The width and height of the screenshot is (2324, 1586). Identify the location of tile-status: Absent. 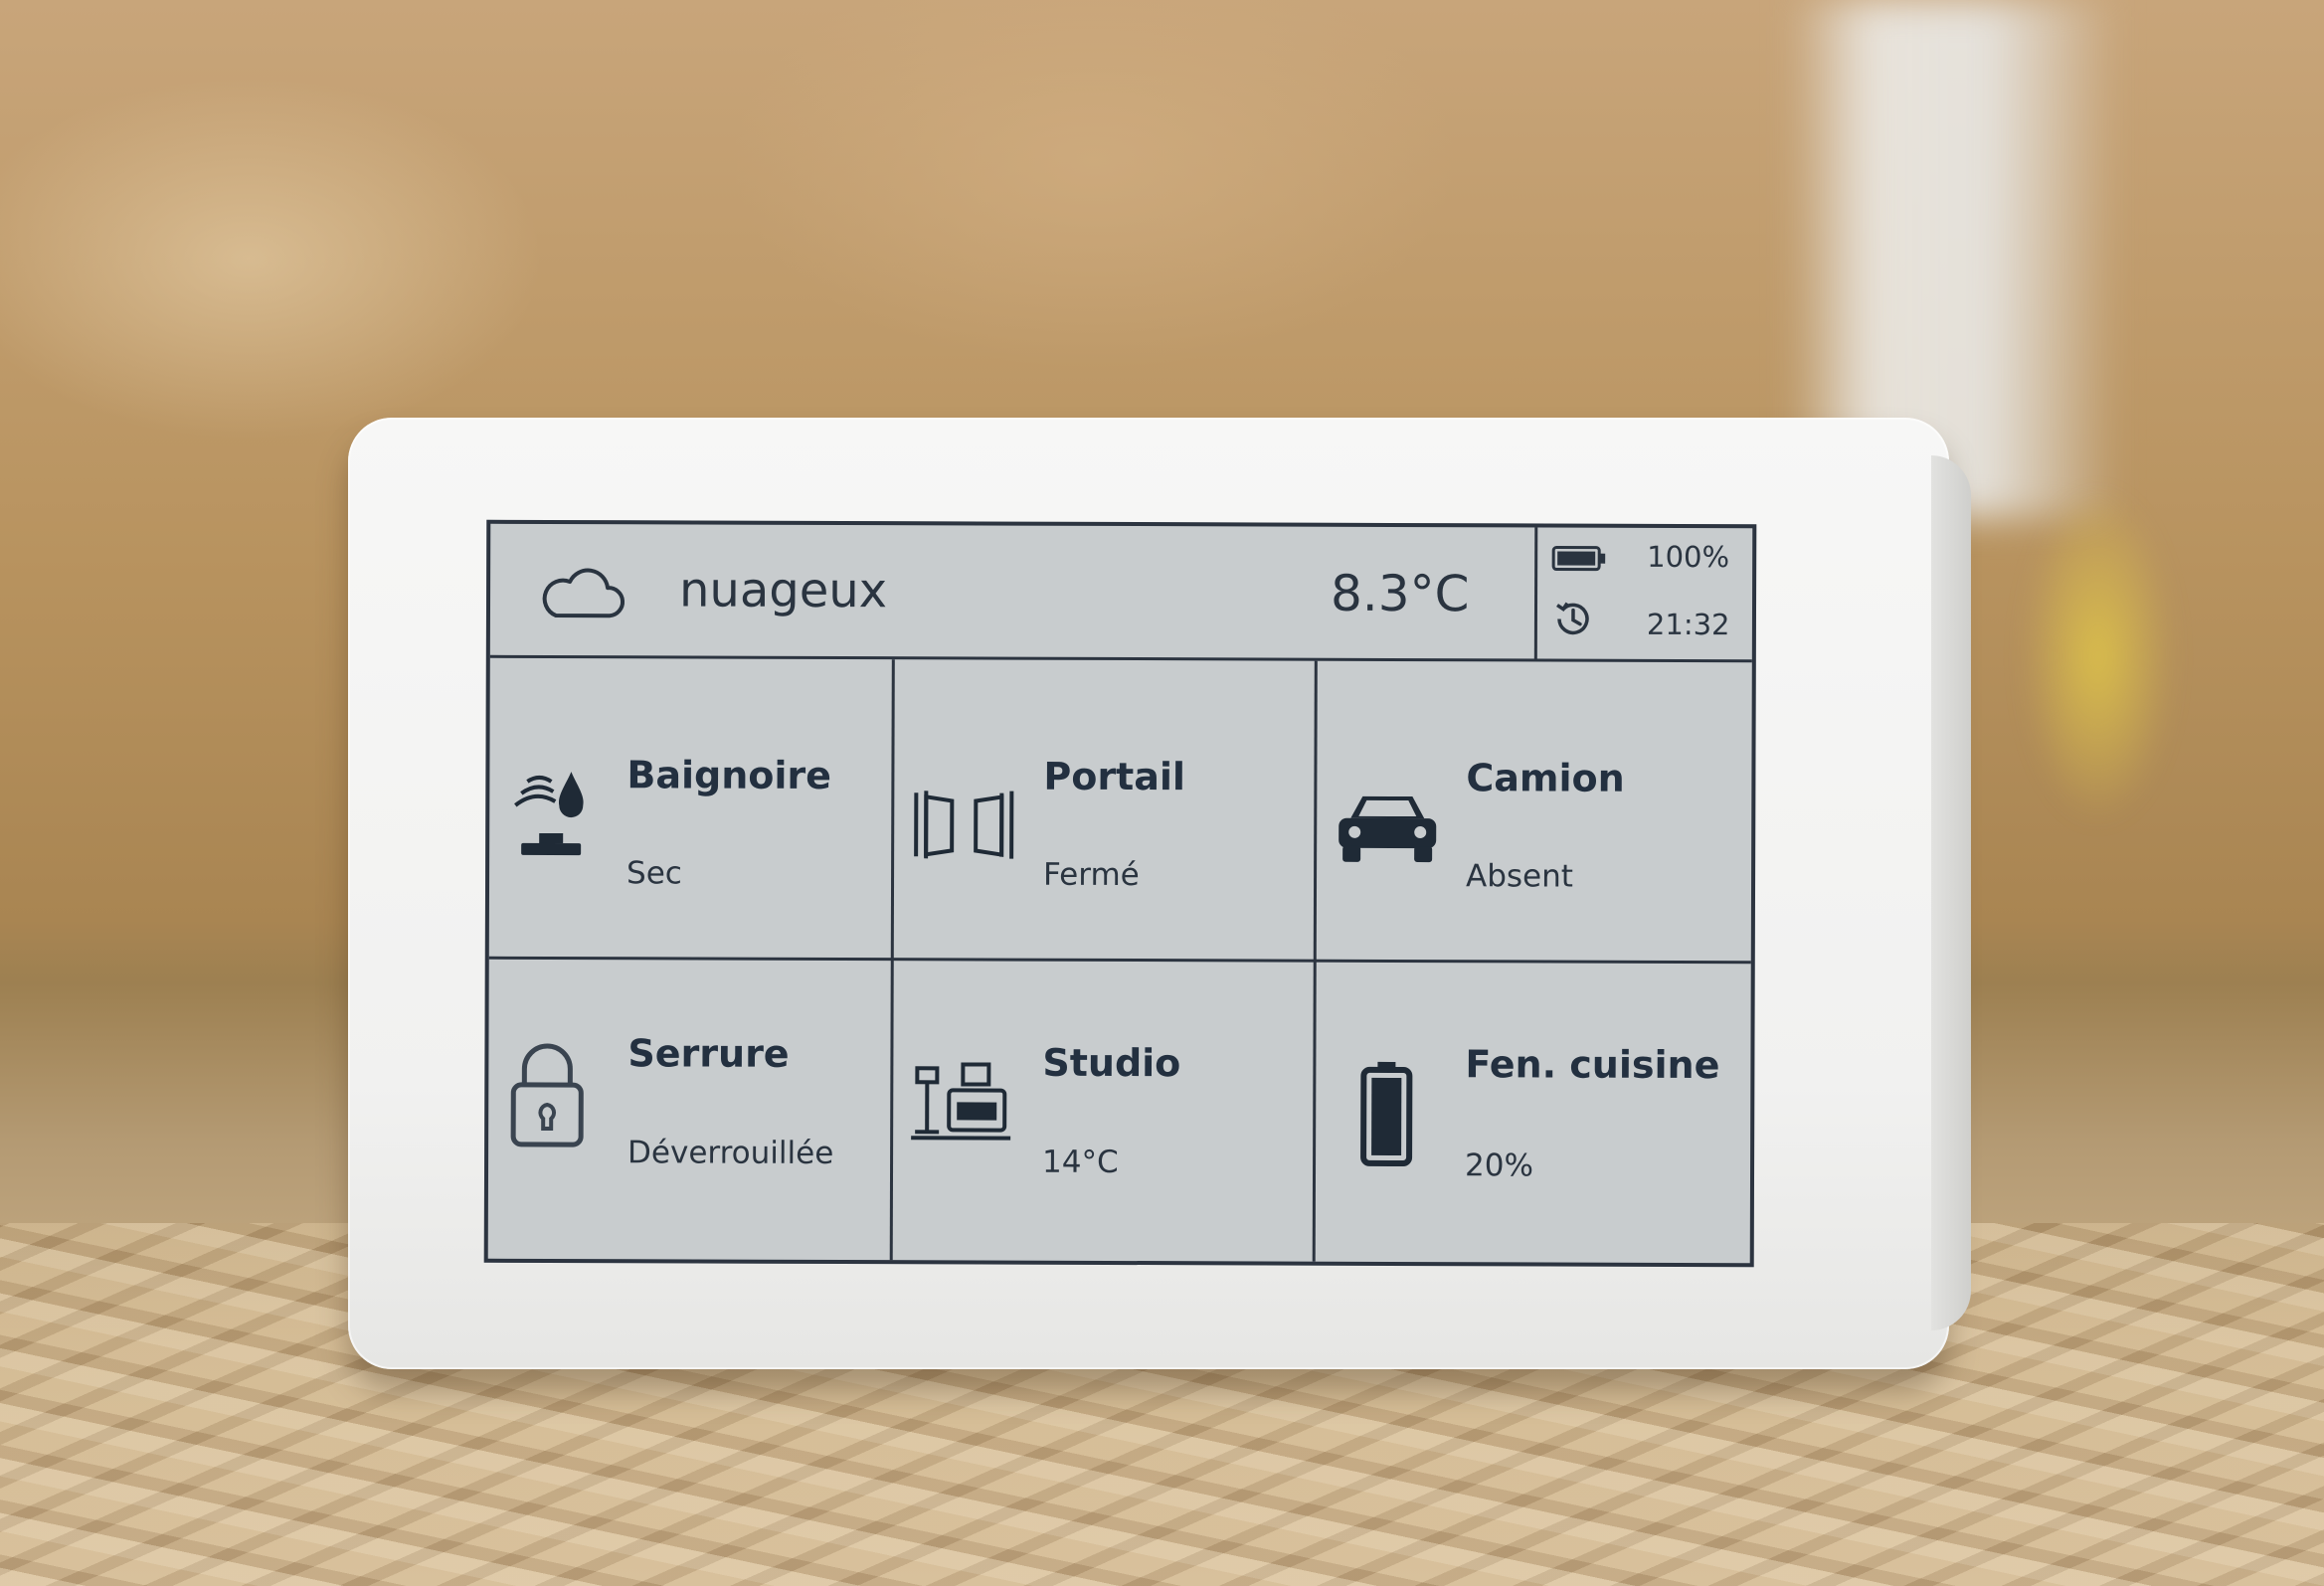
(1519, 876).